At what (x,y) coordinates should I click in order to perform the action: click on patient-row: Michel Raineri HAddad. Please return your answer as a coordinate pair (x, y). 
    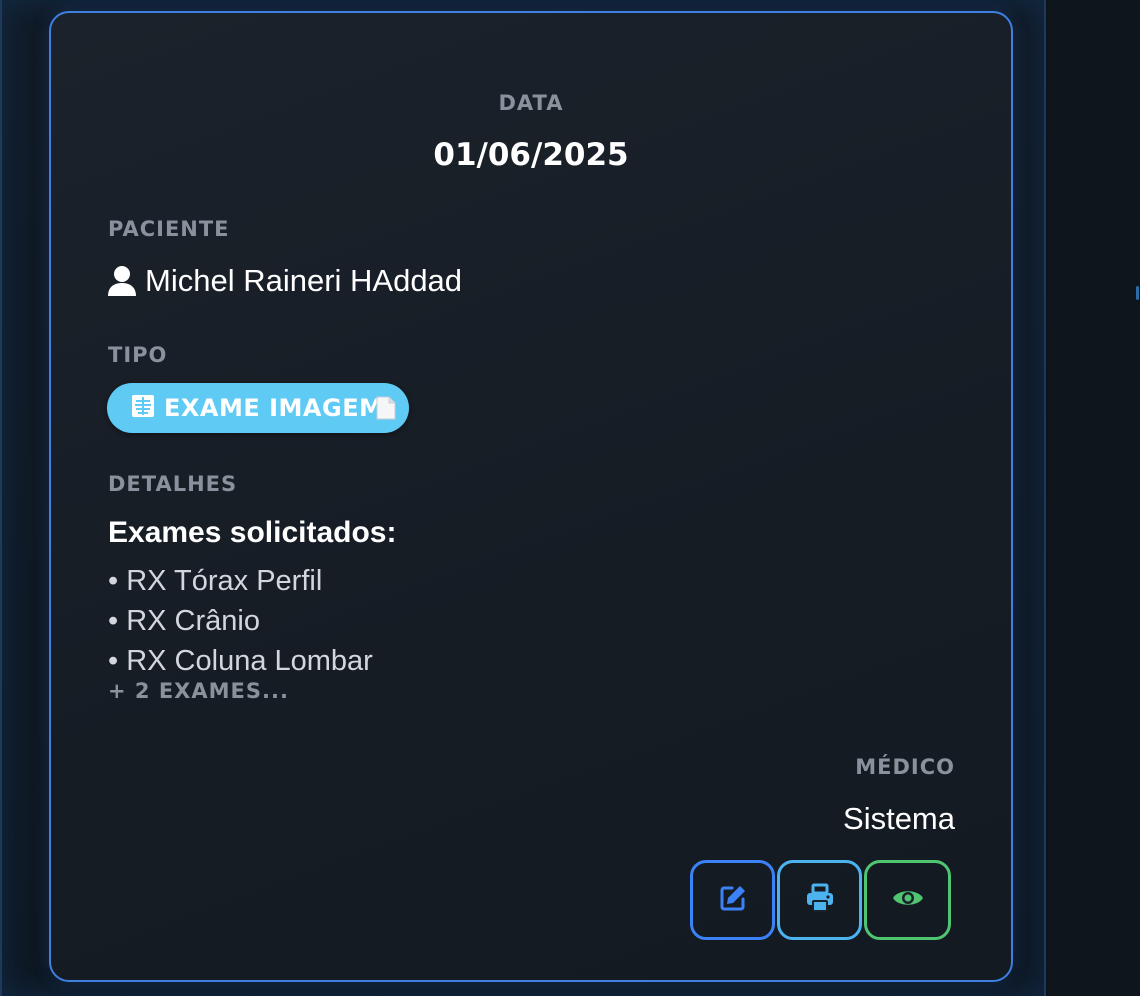
    Looking at the image, I should click on (284, 281).